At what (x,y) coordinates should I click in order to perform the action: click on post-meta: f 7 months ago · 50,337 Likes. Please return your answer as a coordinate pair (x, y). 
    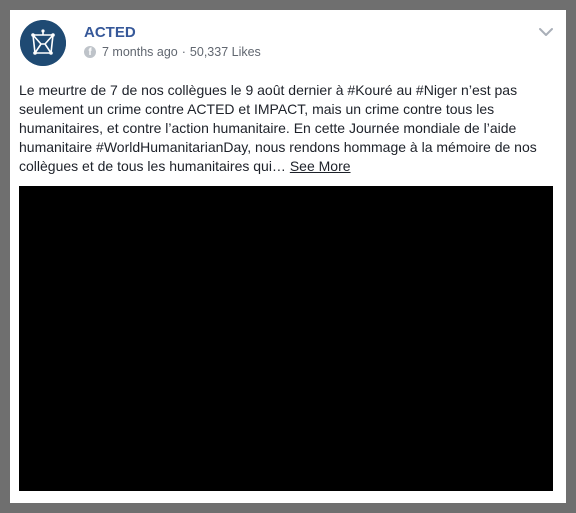
    Looking at the image, I should click on (172, 52).